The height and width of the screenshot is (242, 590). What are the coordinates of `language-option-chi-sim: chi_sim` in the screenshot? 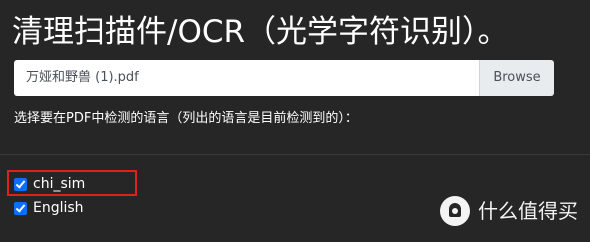 It's located at (49, 184).